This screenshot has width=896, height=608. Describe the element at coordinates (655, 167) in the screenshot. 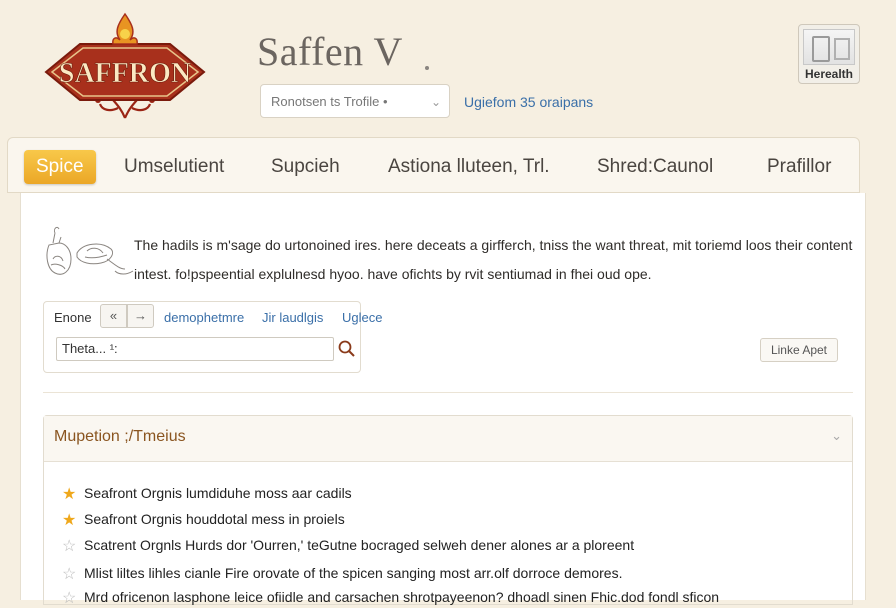

I see `tab-shred-caunol: Shred:Caunol` at that location.